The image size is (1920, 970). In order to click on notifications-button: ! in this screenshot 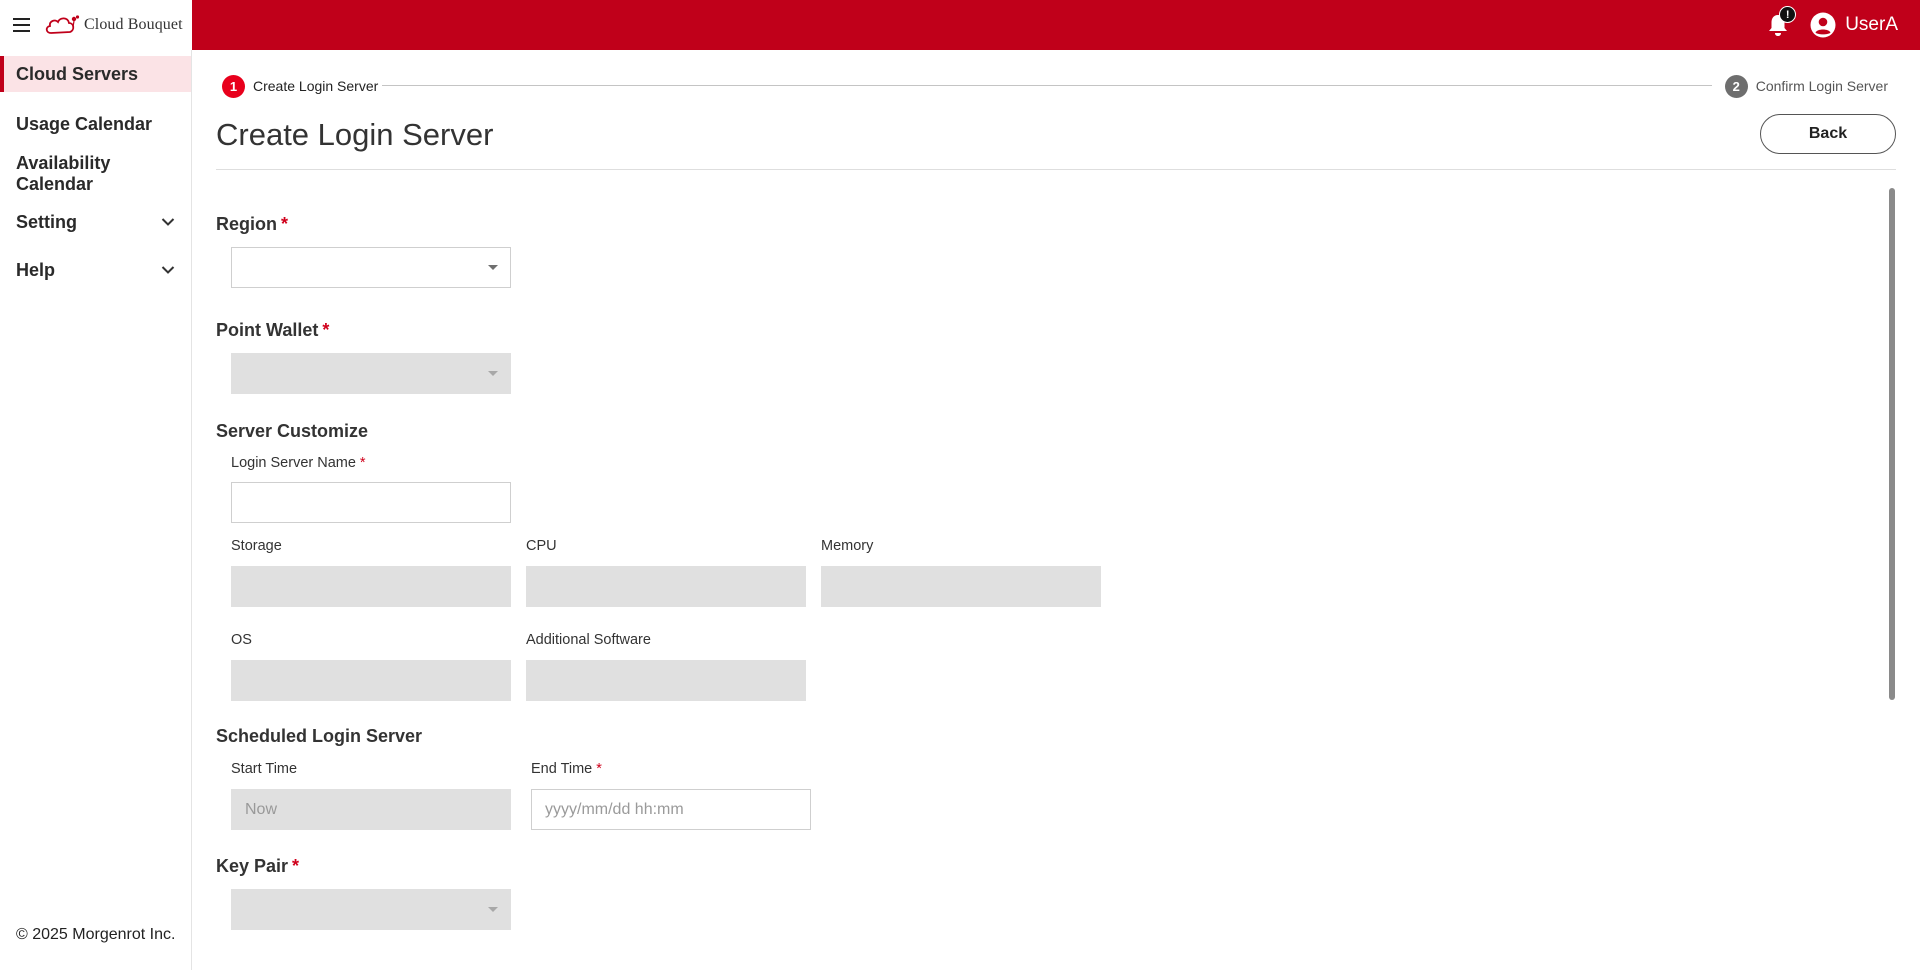, I will do `click(1780, 23)`.